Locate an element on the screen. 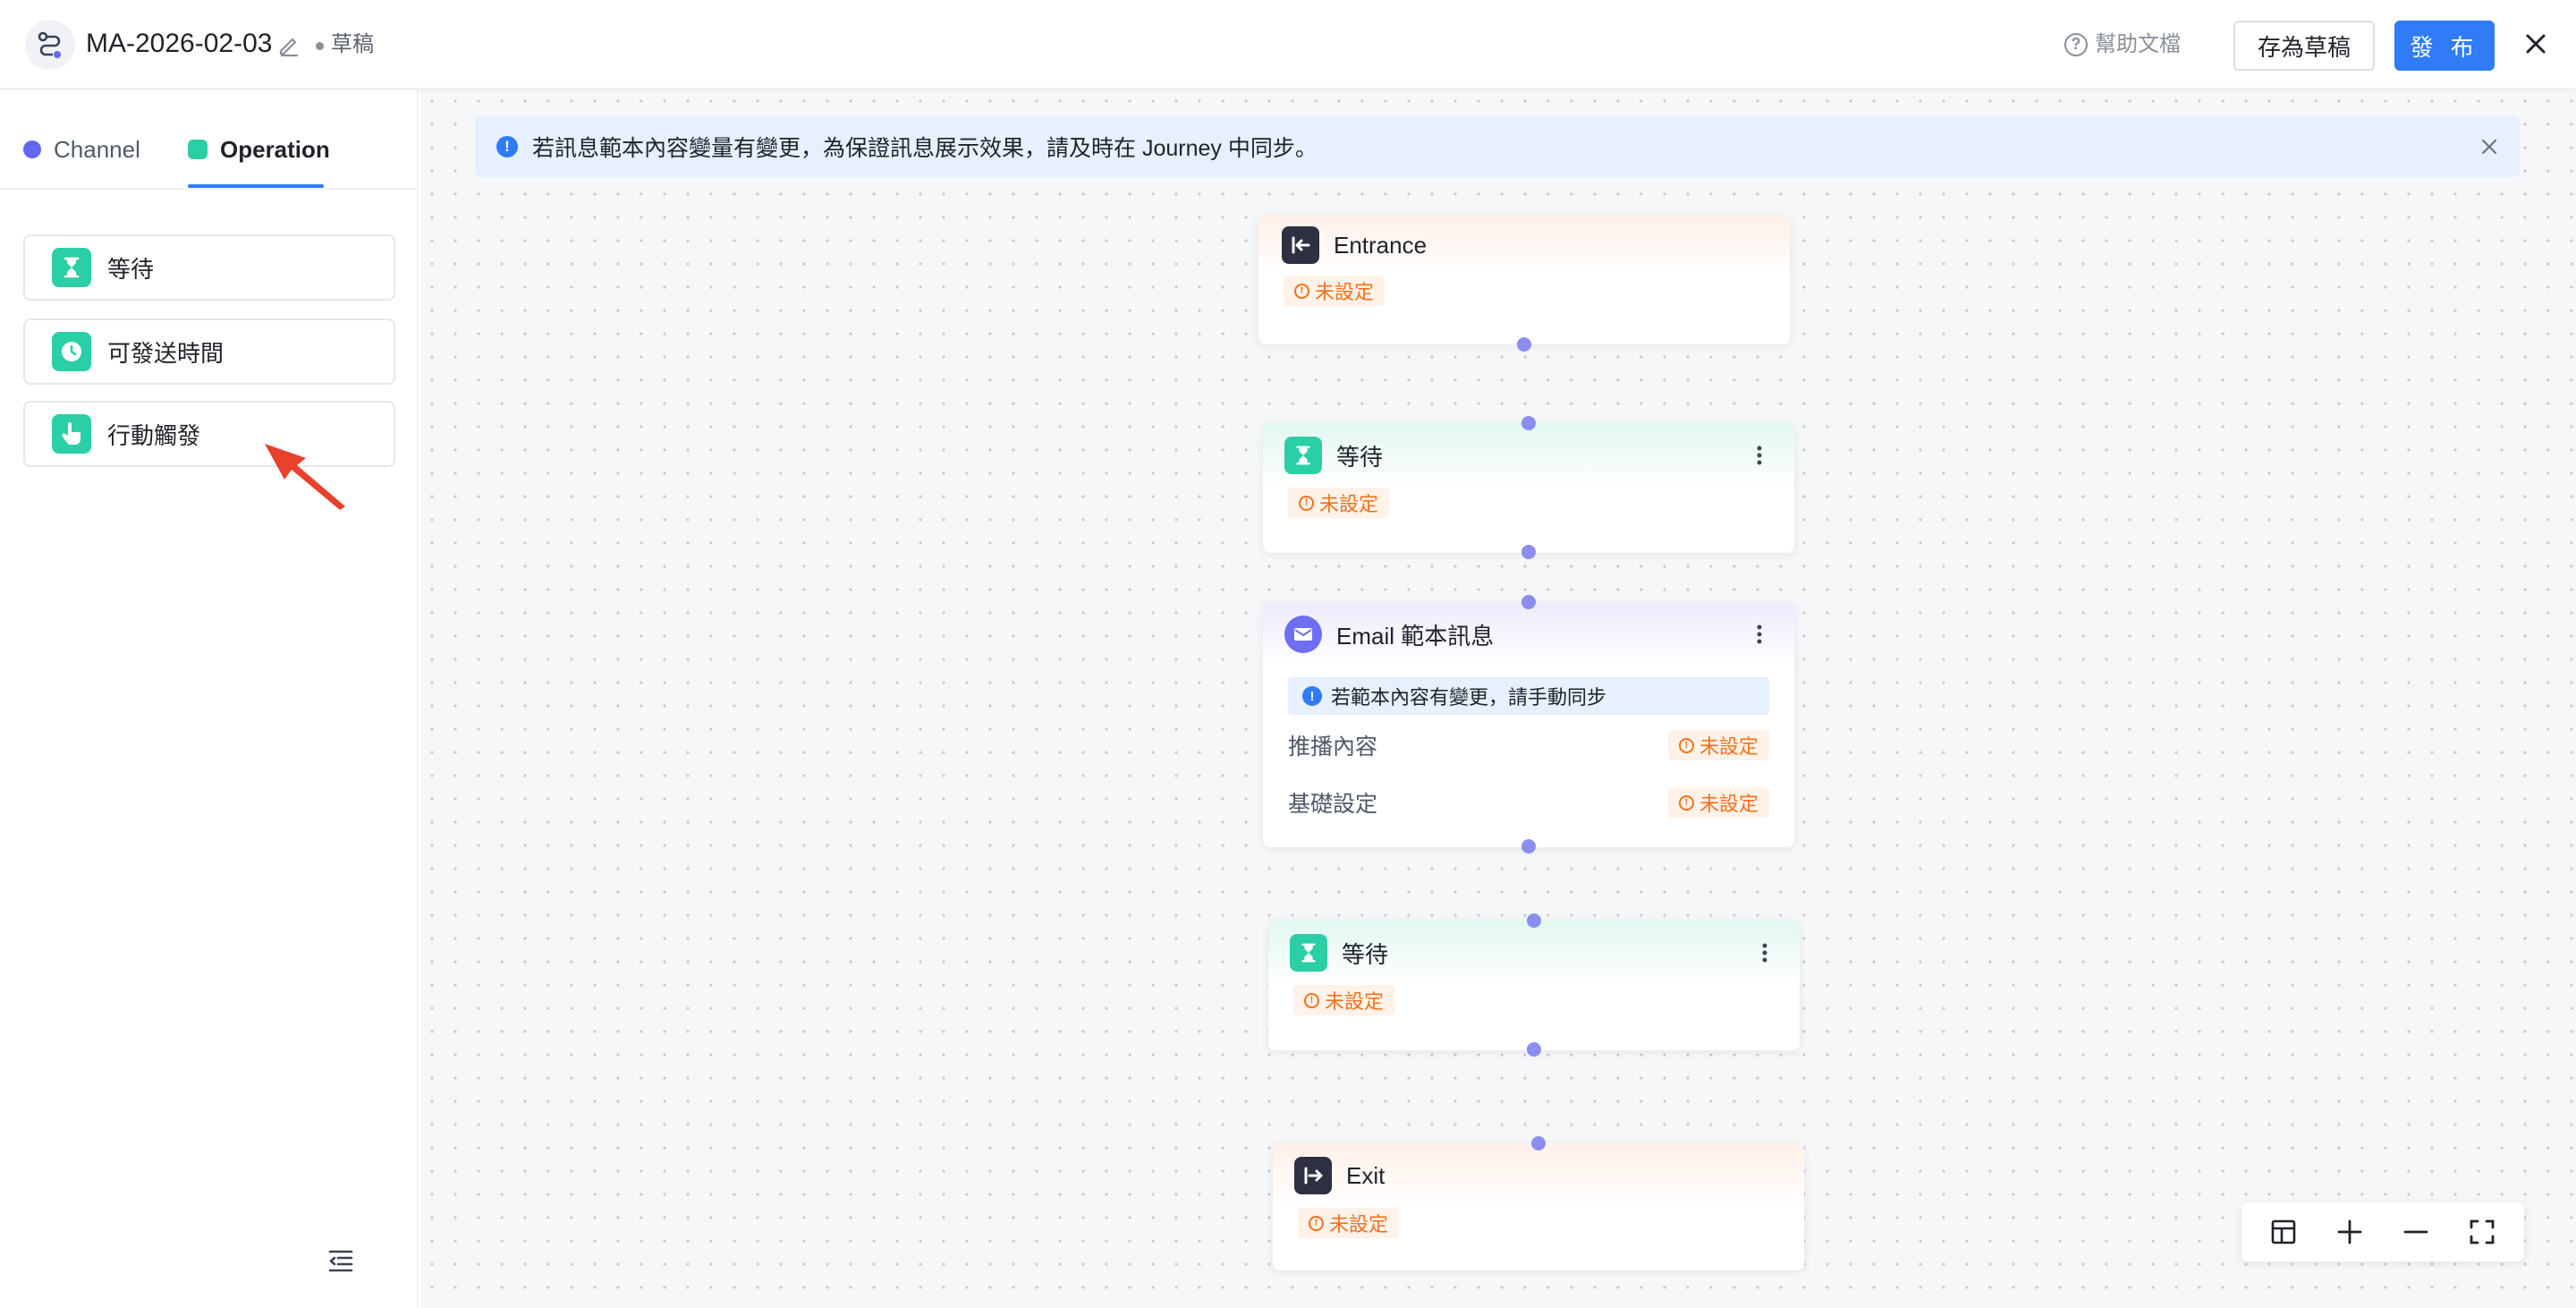  email-row-push-content: 推播內容 ! 未設定 is located at coordinates (1528, 745).